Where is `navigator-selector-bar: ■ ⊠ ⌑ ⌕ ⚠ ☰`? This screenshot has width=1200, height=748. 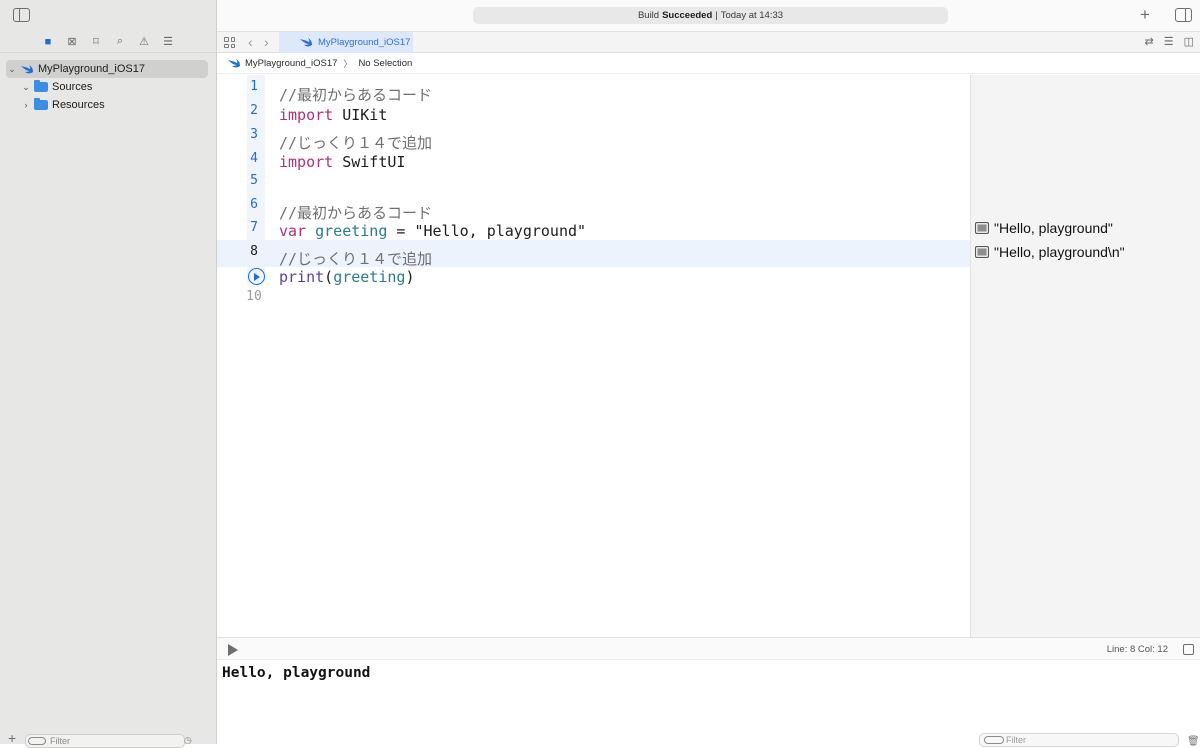
navigator-selector-bar: ■ ⊠ ⌑ ⌕ ⚠ ☰ is located at coordinates (108, 42).